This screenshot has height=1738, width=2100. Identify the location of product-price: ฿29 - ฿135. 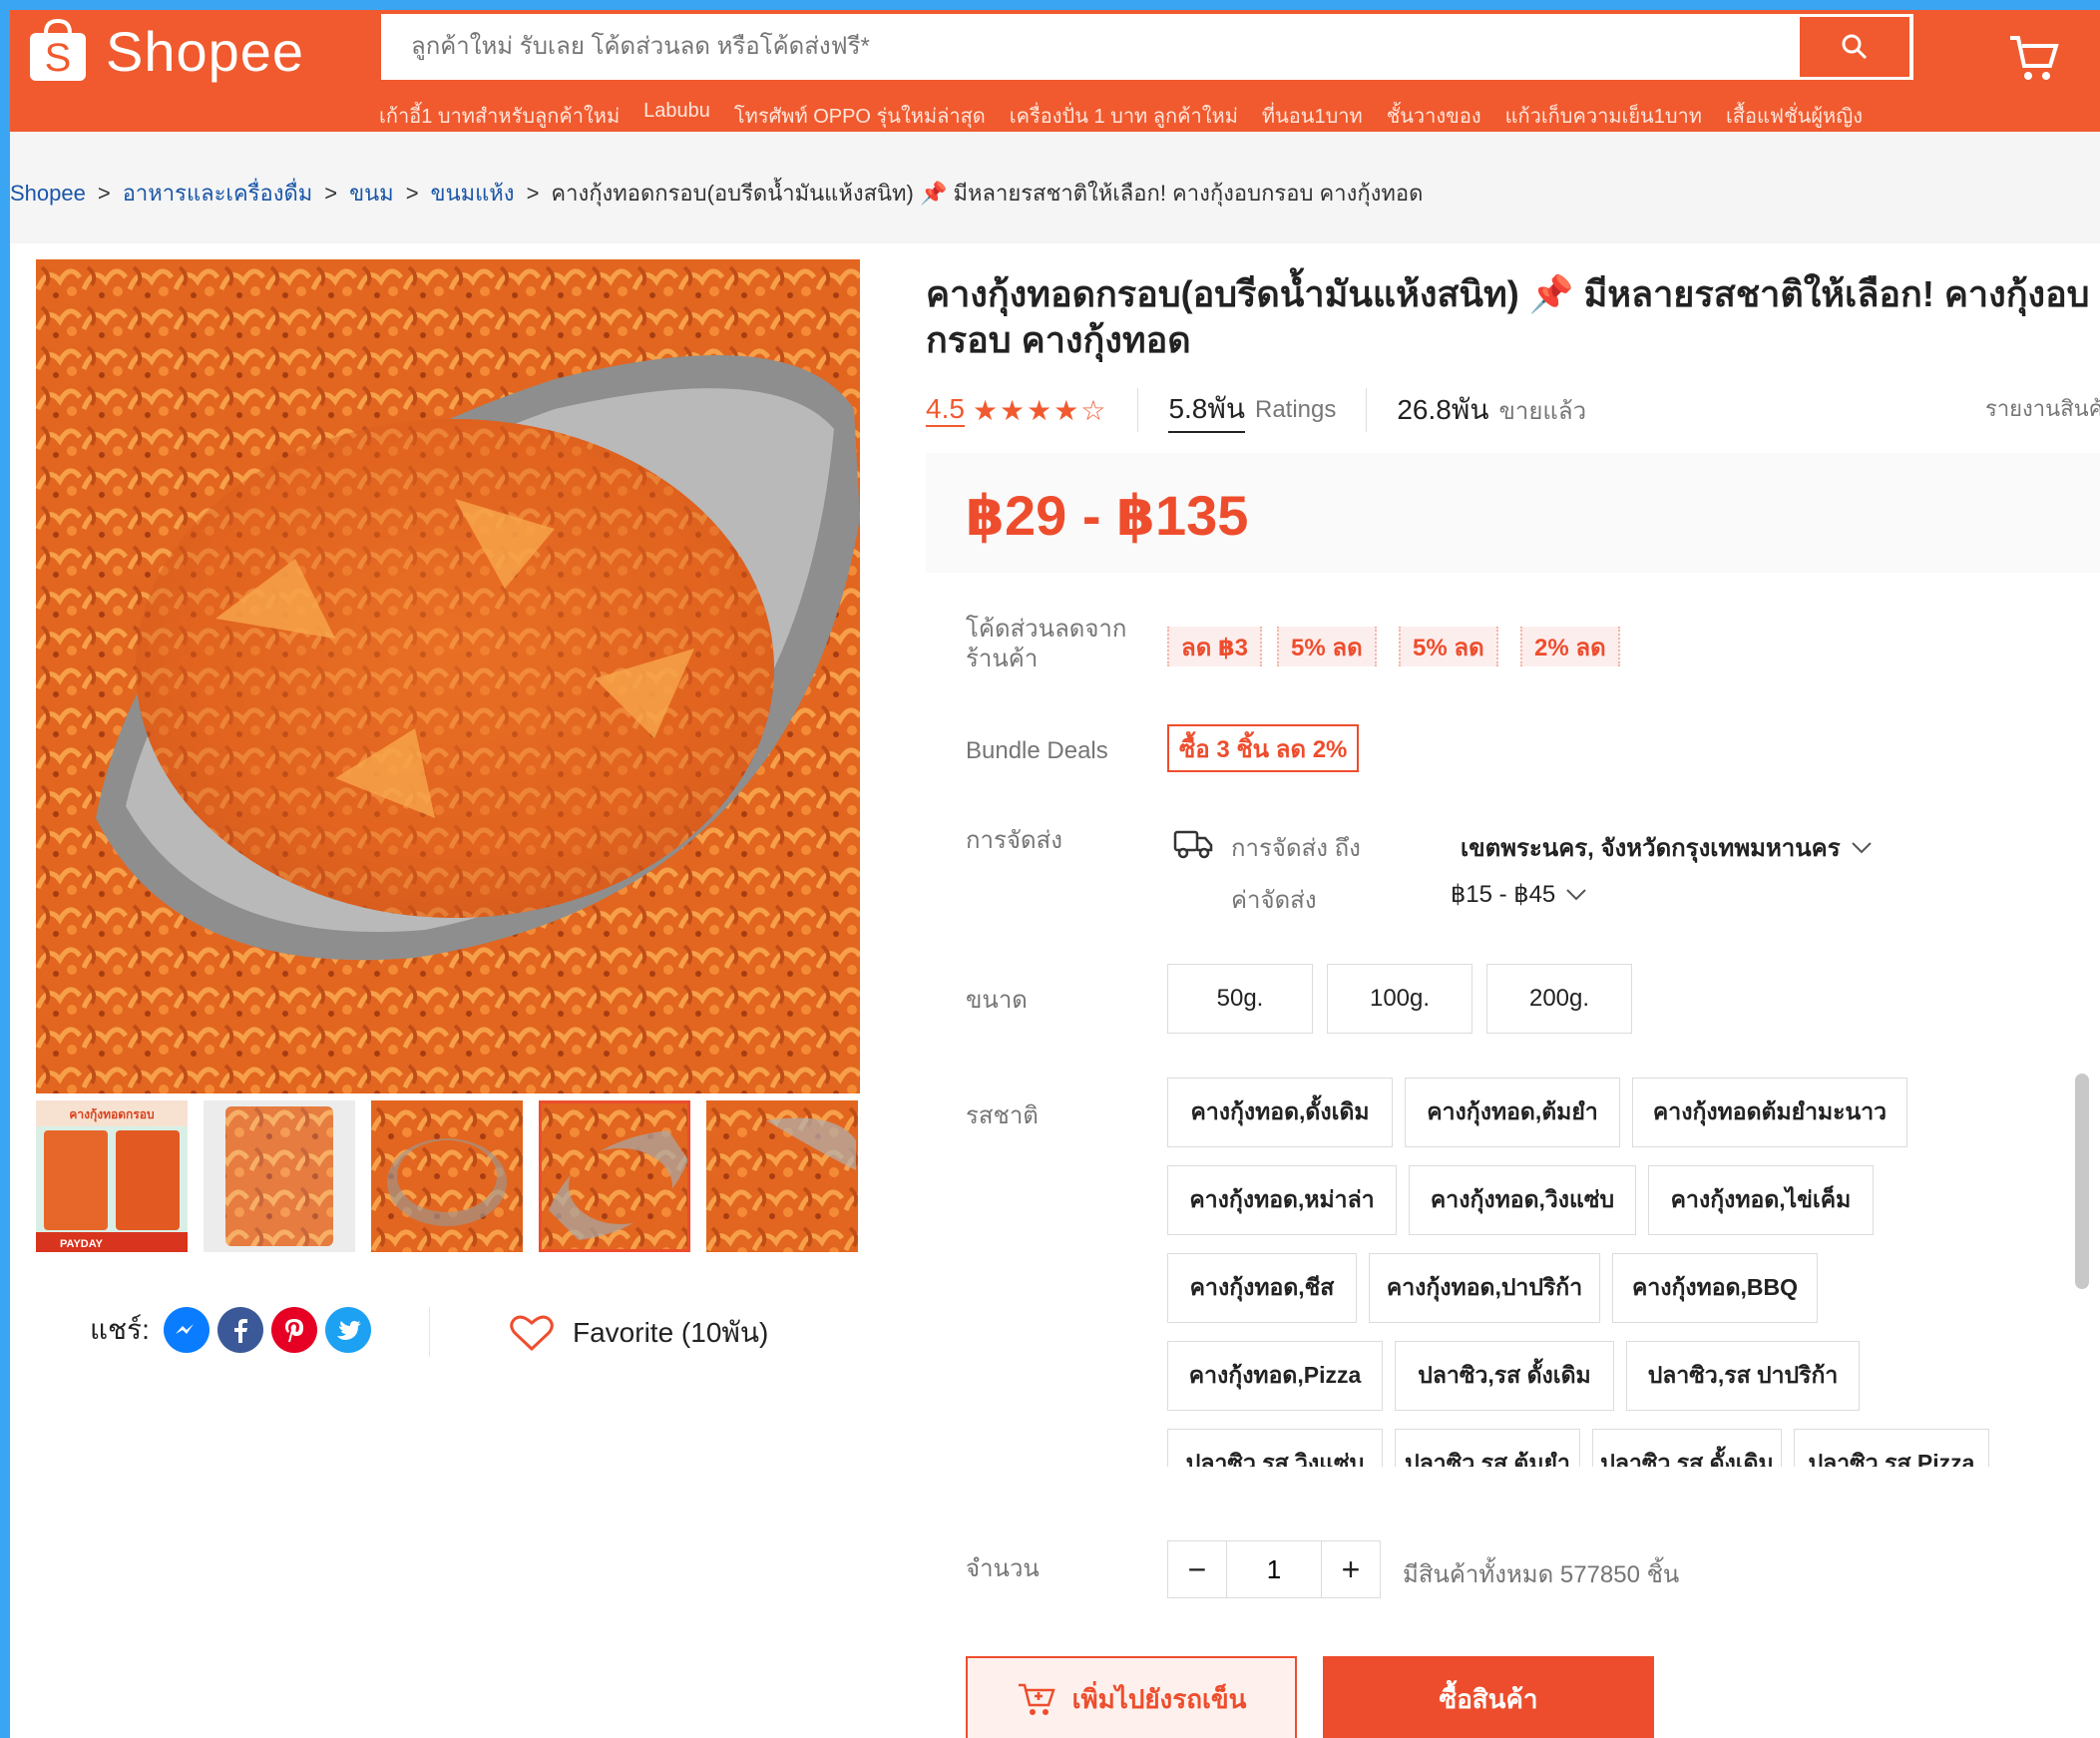
(1107, 515).